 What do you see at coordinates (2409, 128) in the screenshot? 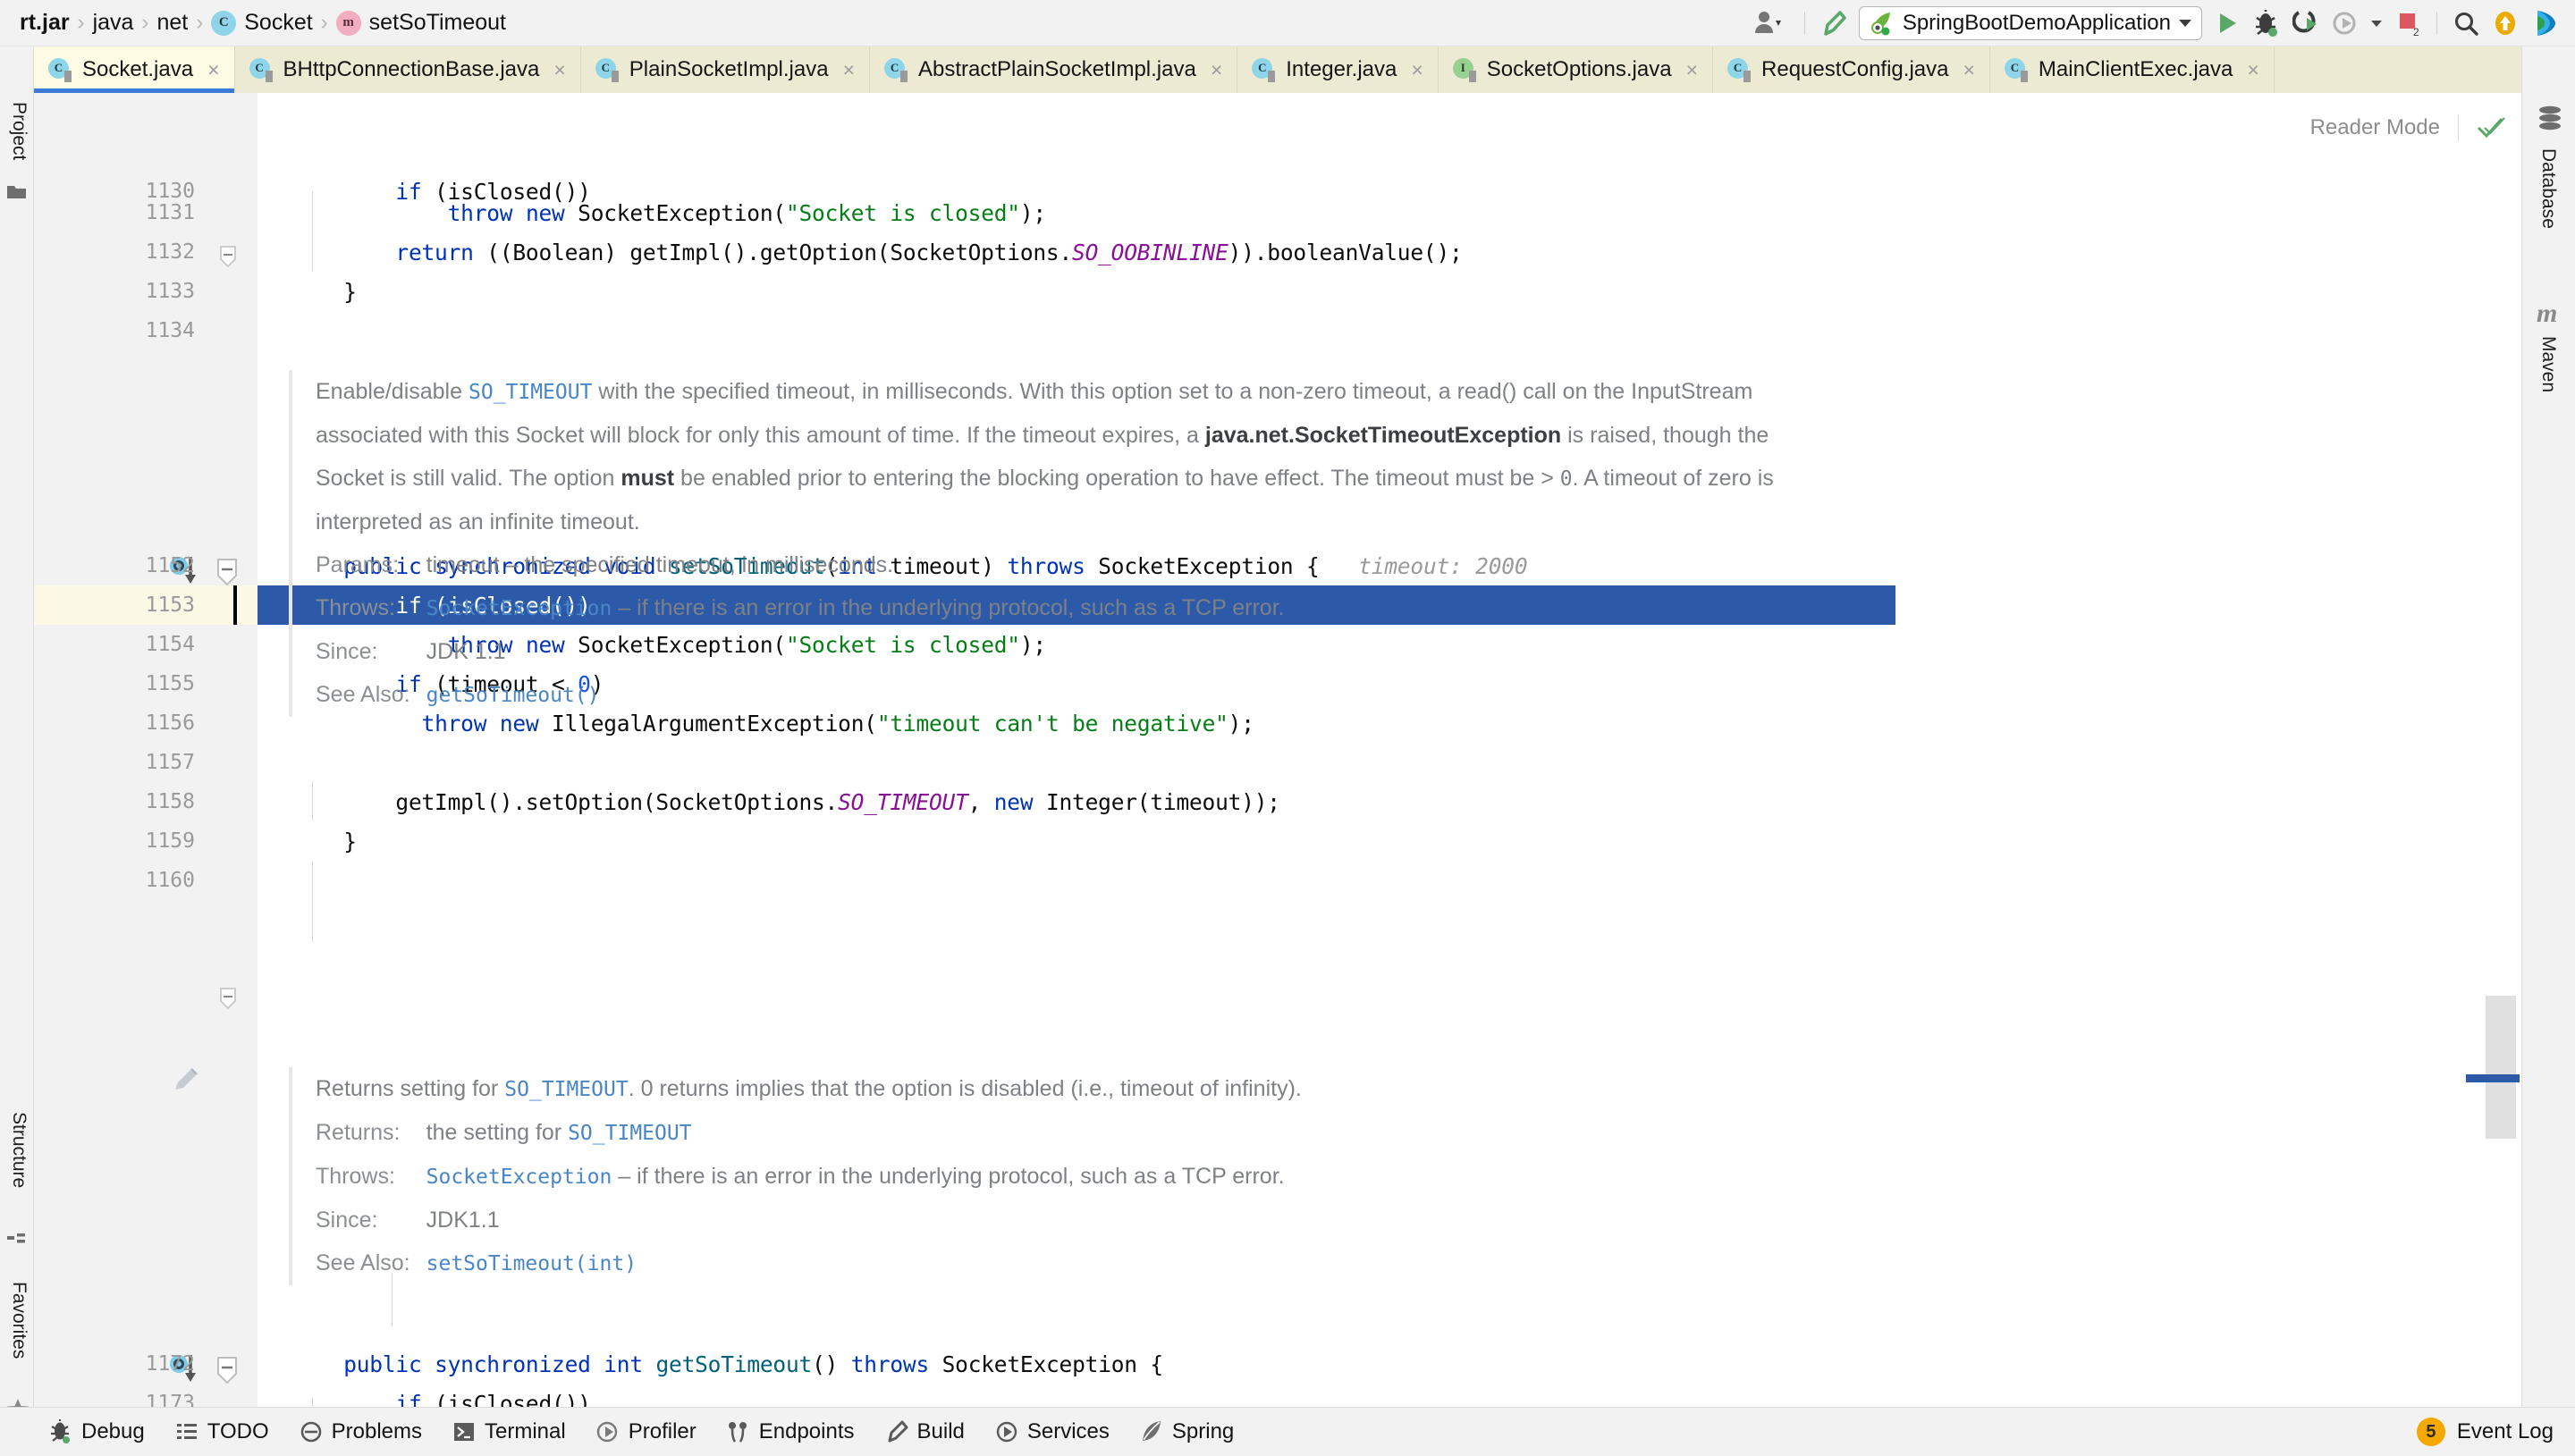
I see `reader-mode-control: Reader Mode` at bounding box center [2409, 128].